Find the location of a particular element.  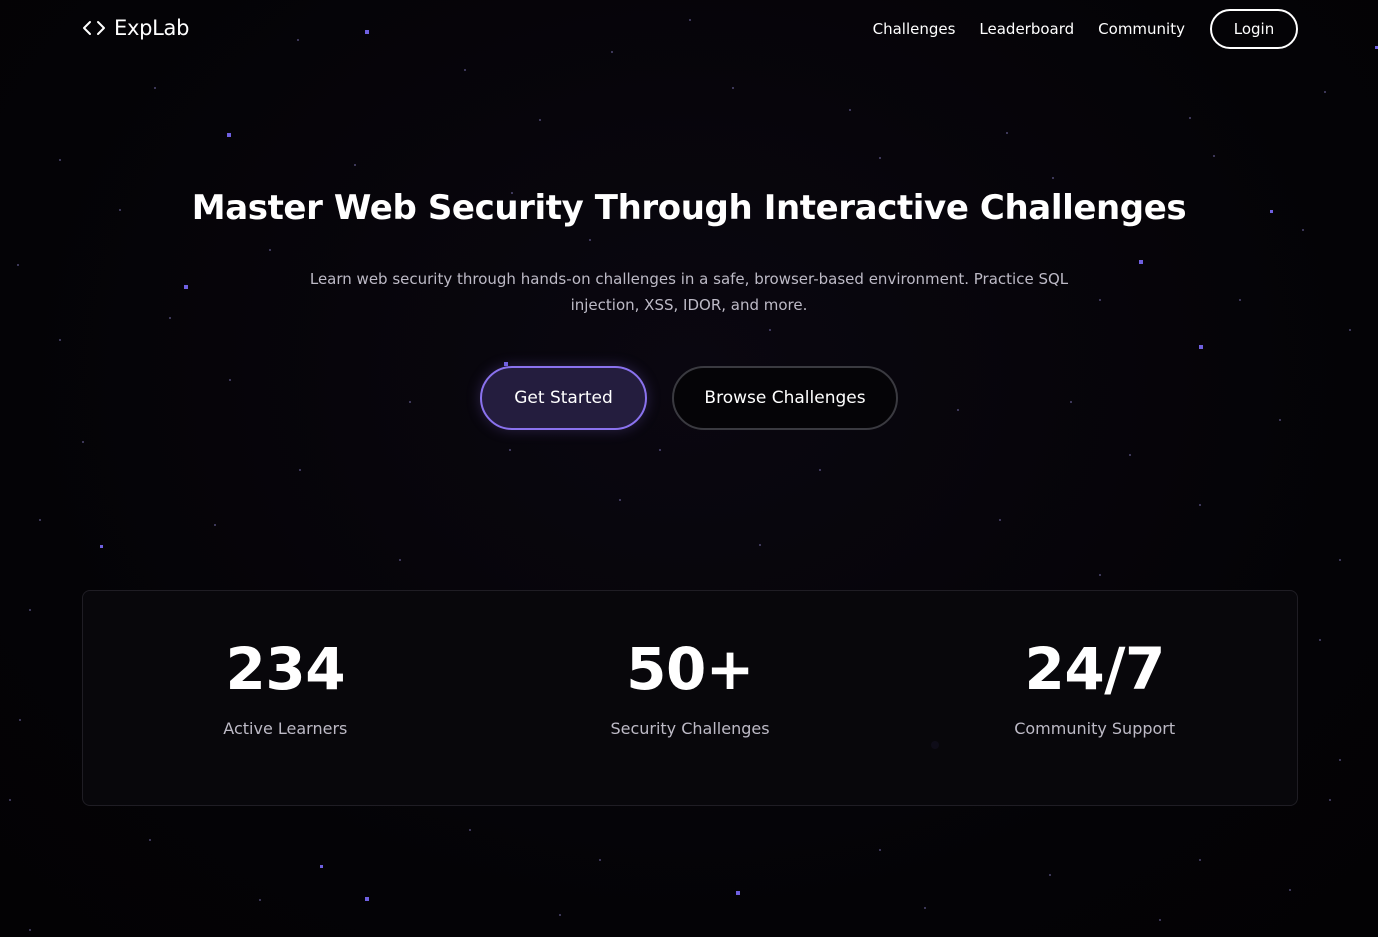

get-started-button: Get Started is located at coordinates (563, 398).